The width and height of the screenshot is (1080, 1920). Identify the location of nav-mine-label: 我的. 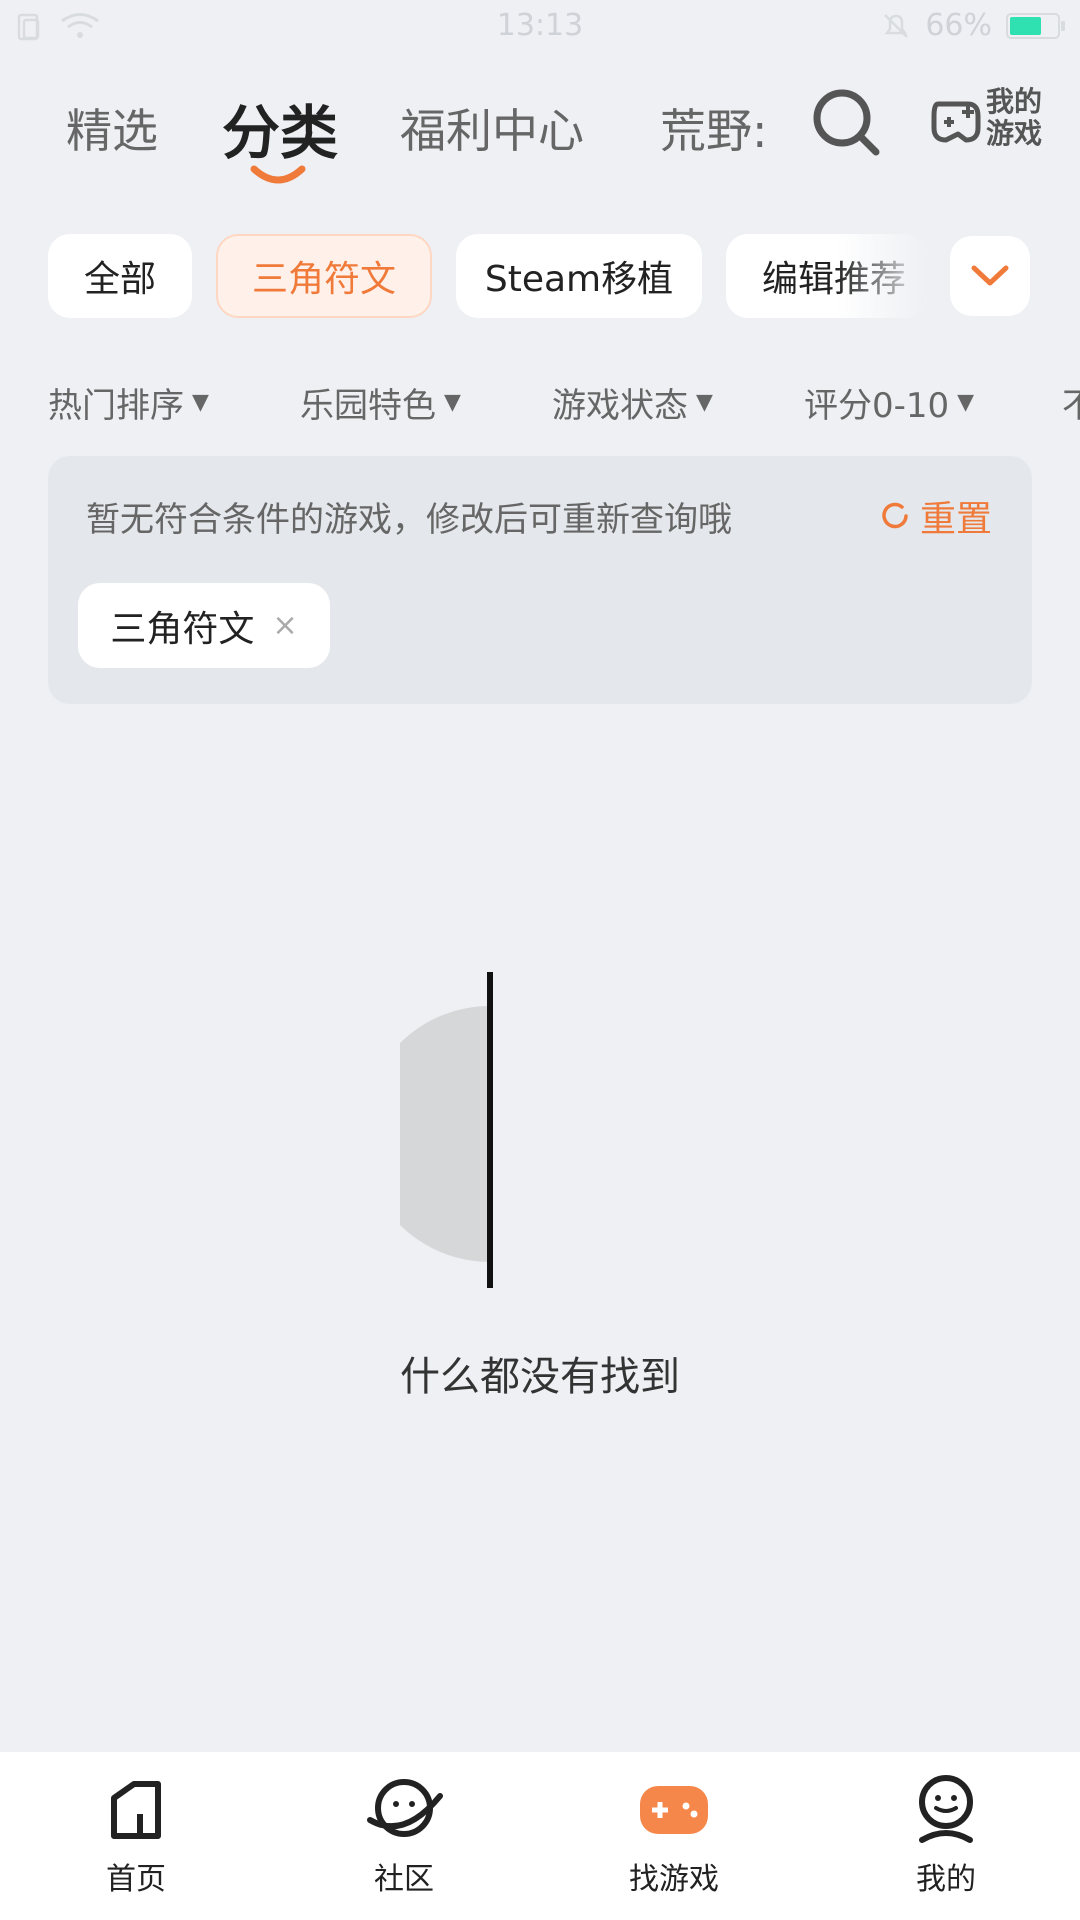
(946, 1879).